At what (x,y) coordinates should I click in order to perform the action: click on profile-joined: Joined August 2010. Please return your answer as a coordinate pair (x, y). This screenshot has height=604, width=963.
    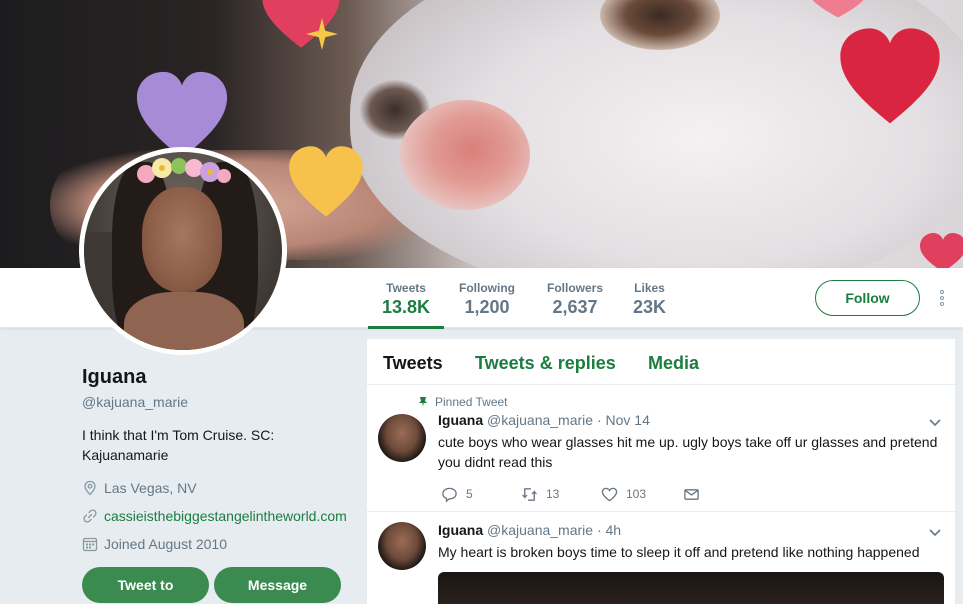
    Looking at the image, I should click on (154, 544).